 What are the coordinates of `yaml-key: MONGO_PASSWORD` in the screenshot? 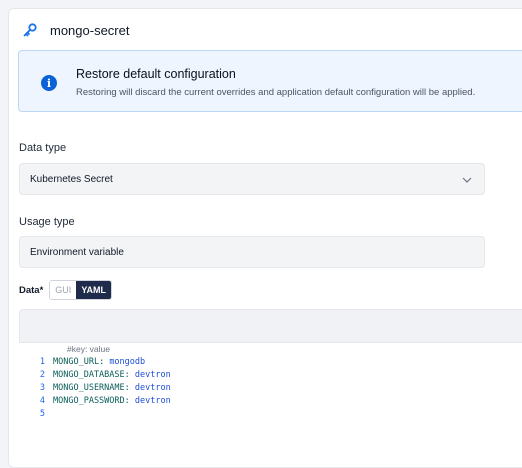 It's located at (89, 401).